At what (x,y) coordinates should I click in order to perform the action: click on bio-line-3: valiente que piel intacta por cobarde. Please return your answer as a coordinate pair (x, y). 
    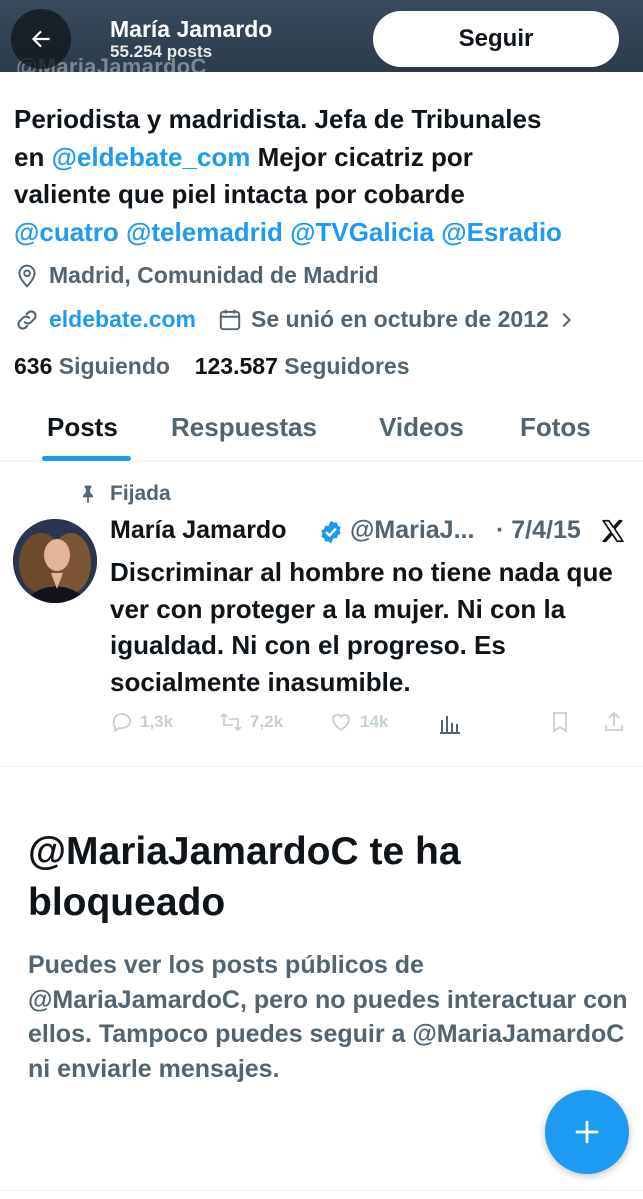
    Looking at the image, I should click on (239, 194).